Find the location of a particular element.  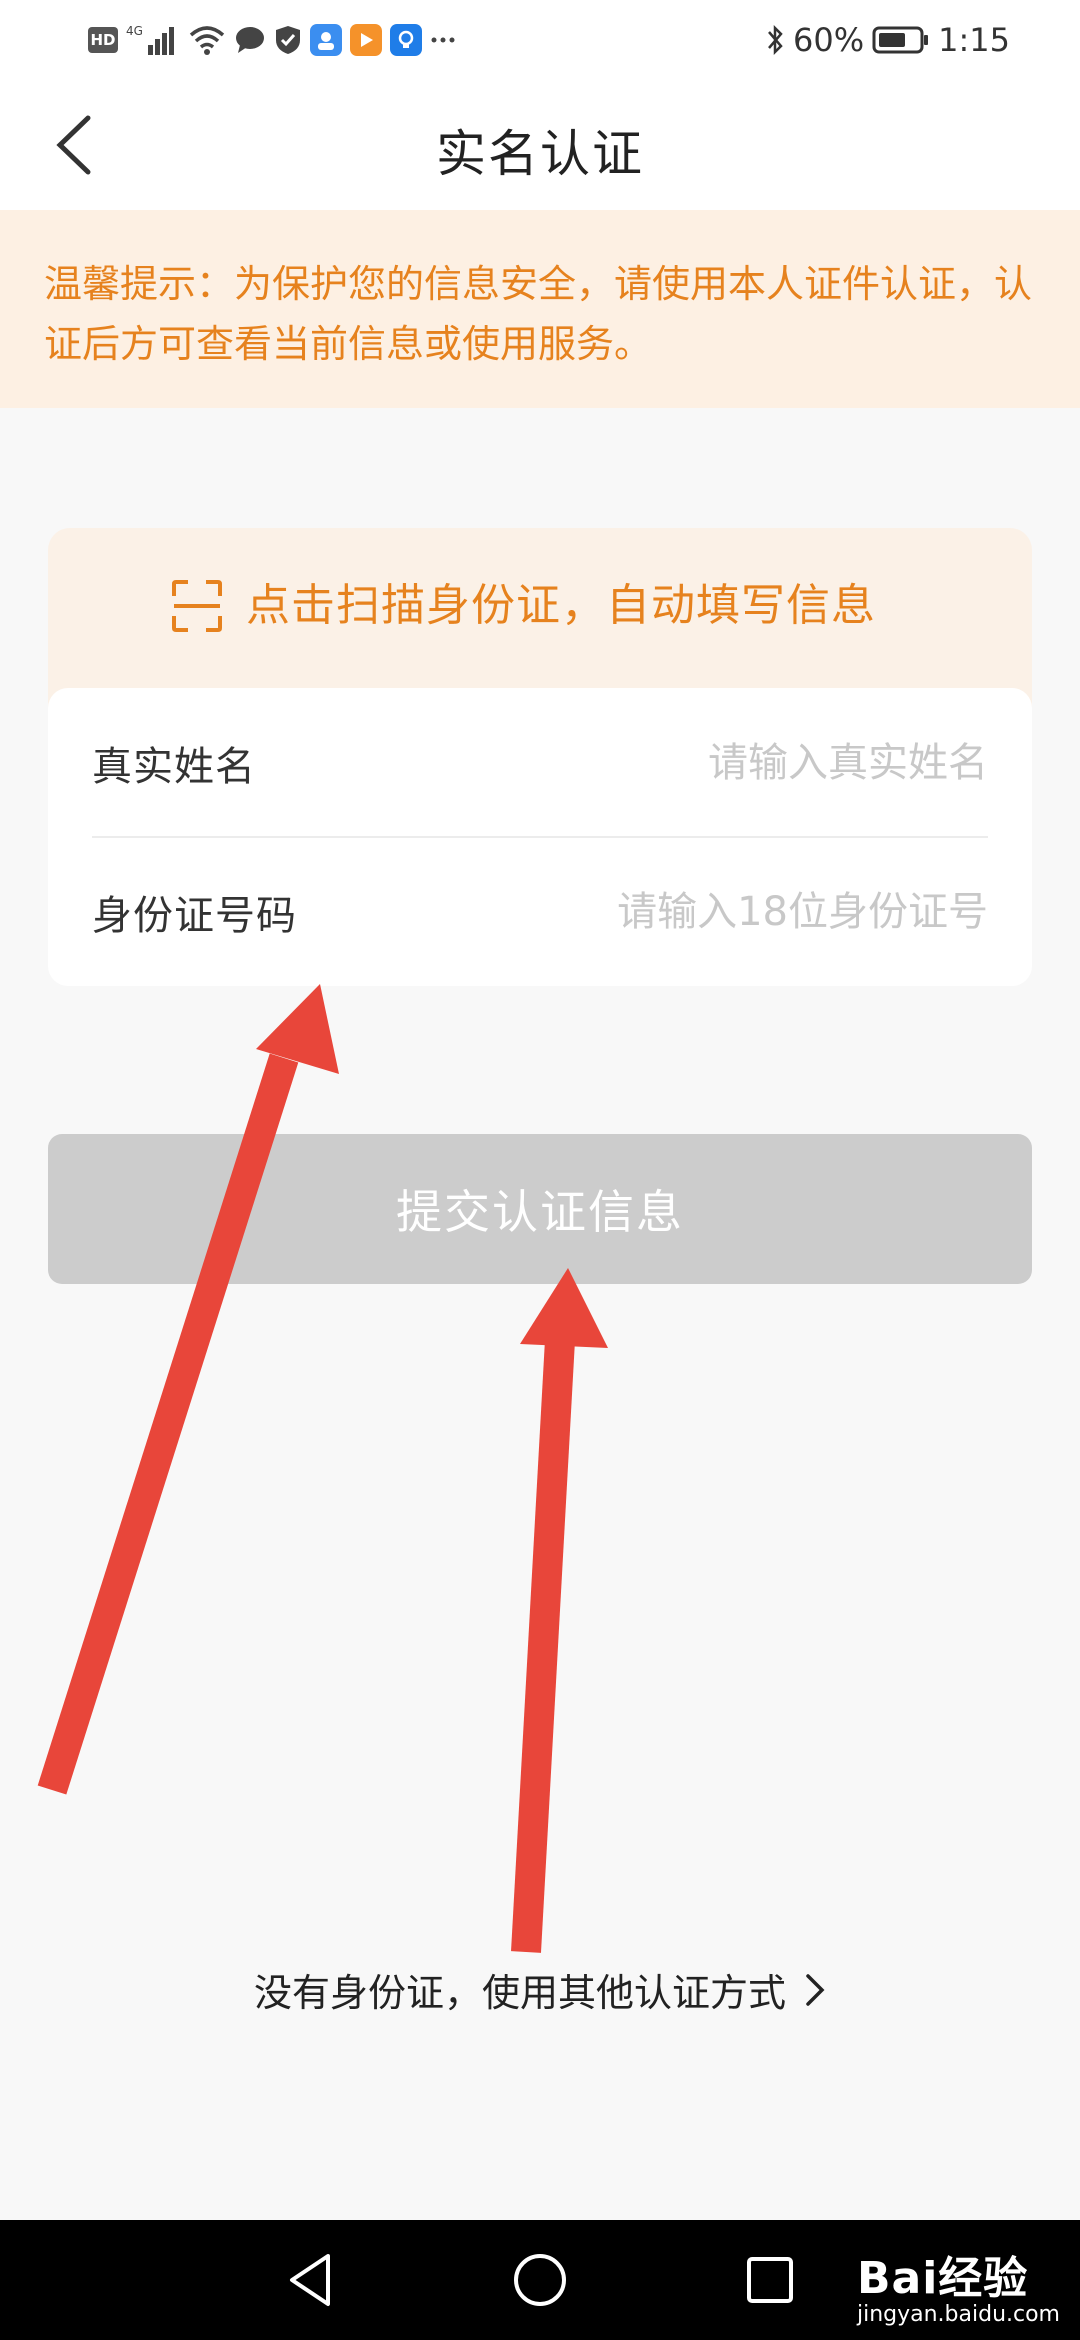

scan-label: 点击扫描身份证，自动填写信息 is located at coordinates (561, 605).